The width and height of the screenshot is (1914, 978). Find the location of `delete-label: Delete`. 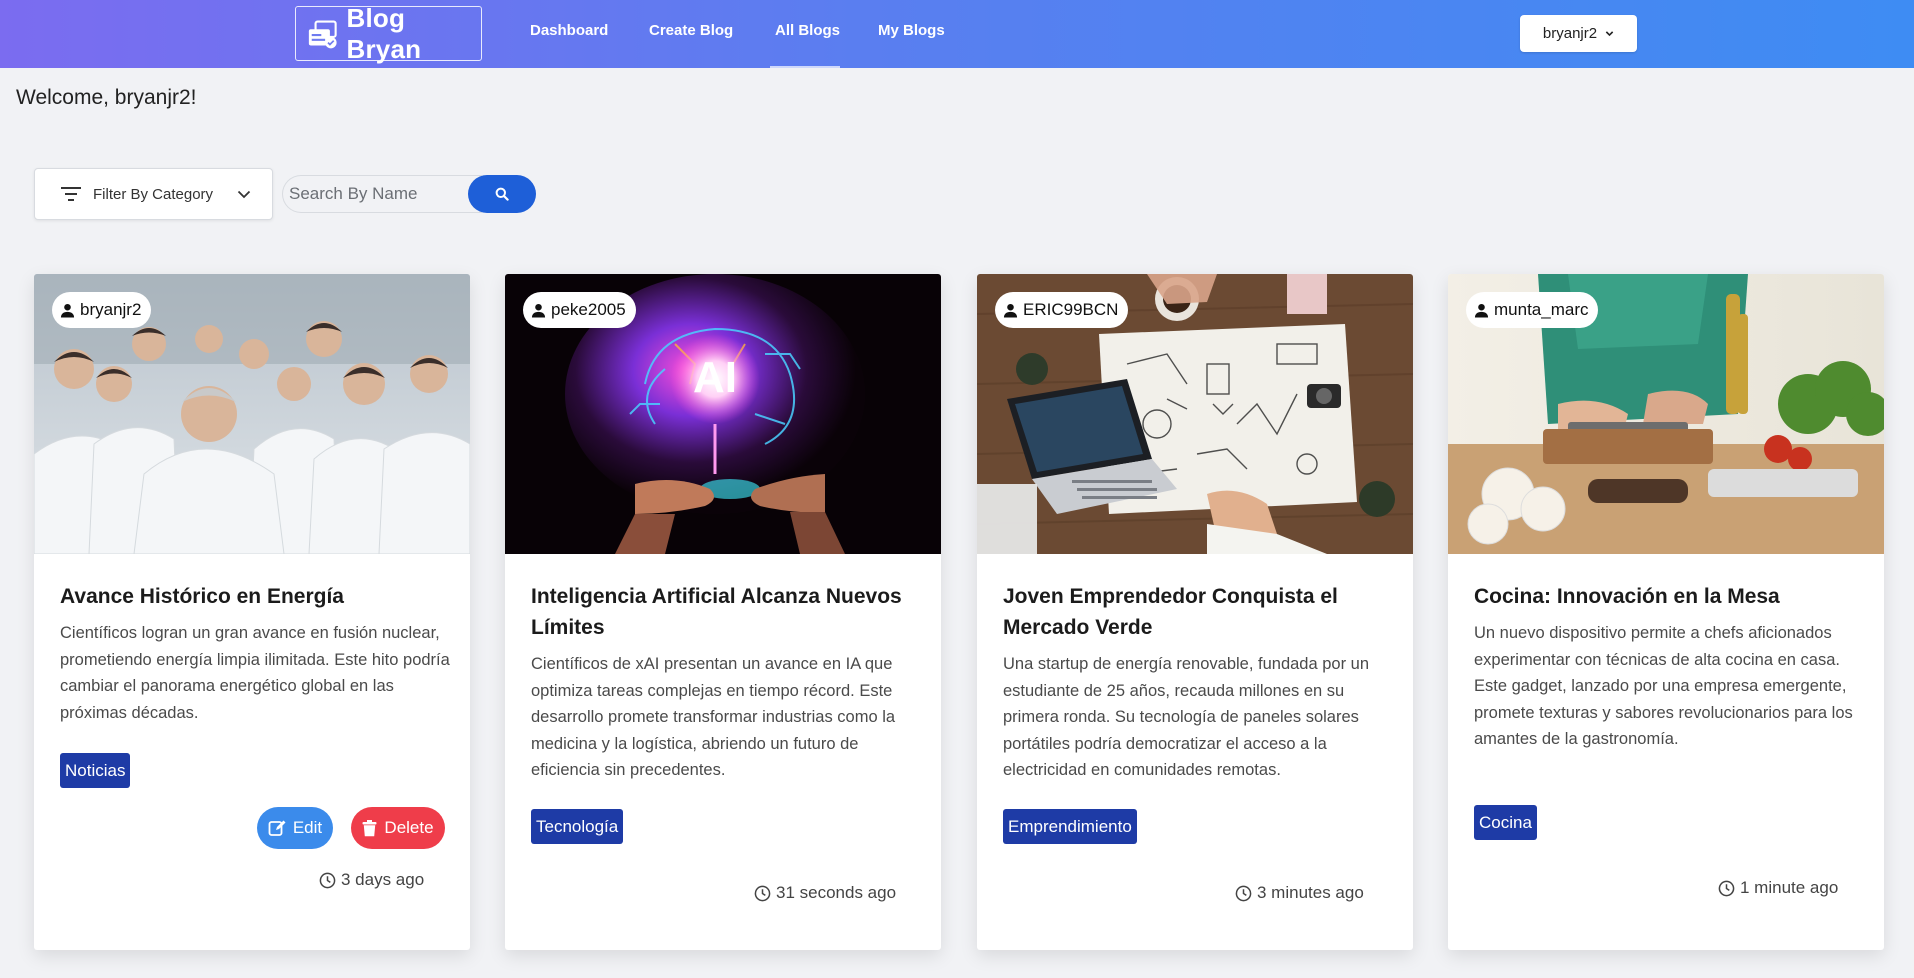

delete-label: Delete is located at coordinates (409, 827).